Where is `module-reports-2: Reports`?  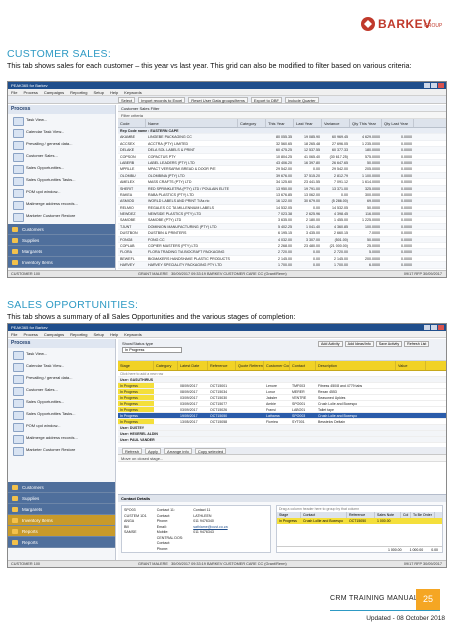 module-reports-2: Reports is located at coordinates (61, 542).